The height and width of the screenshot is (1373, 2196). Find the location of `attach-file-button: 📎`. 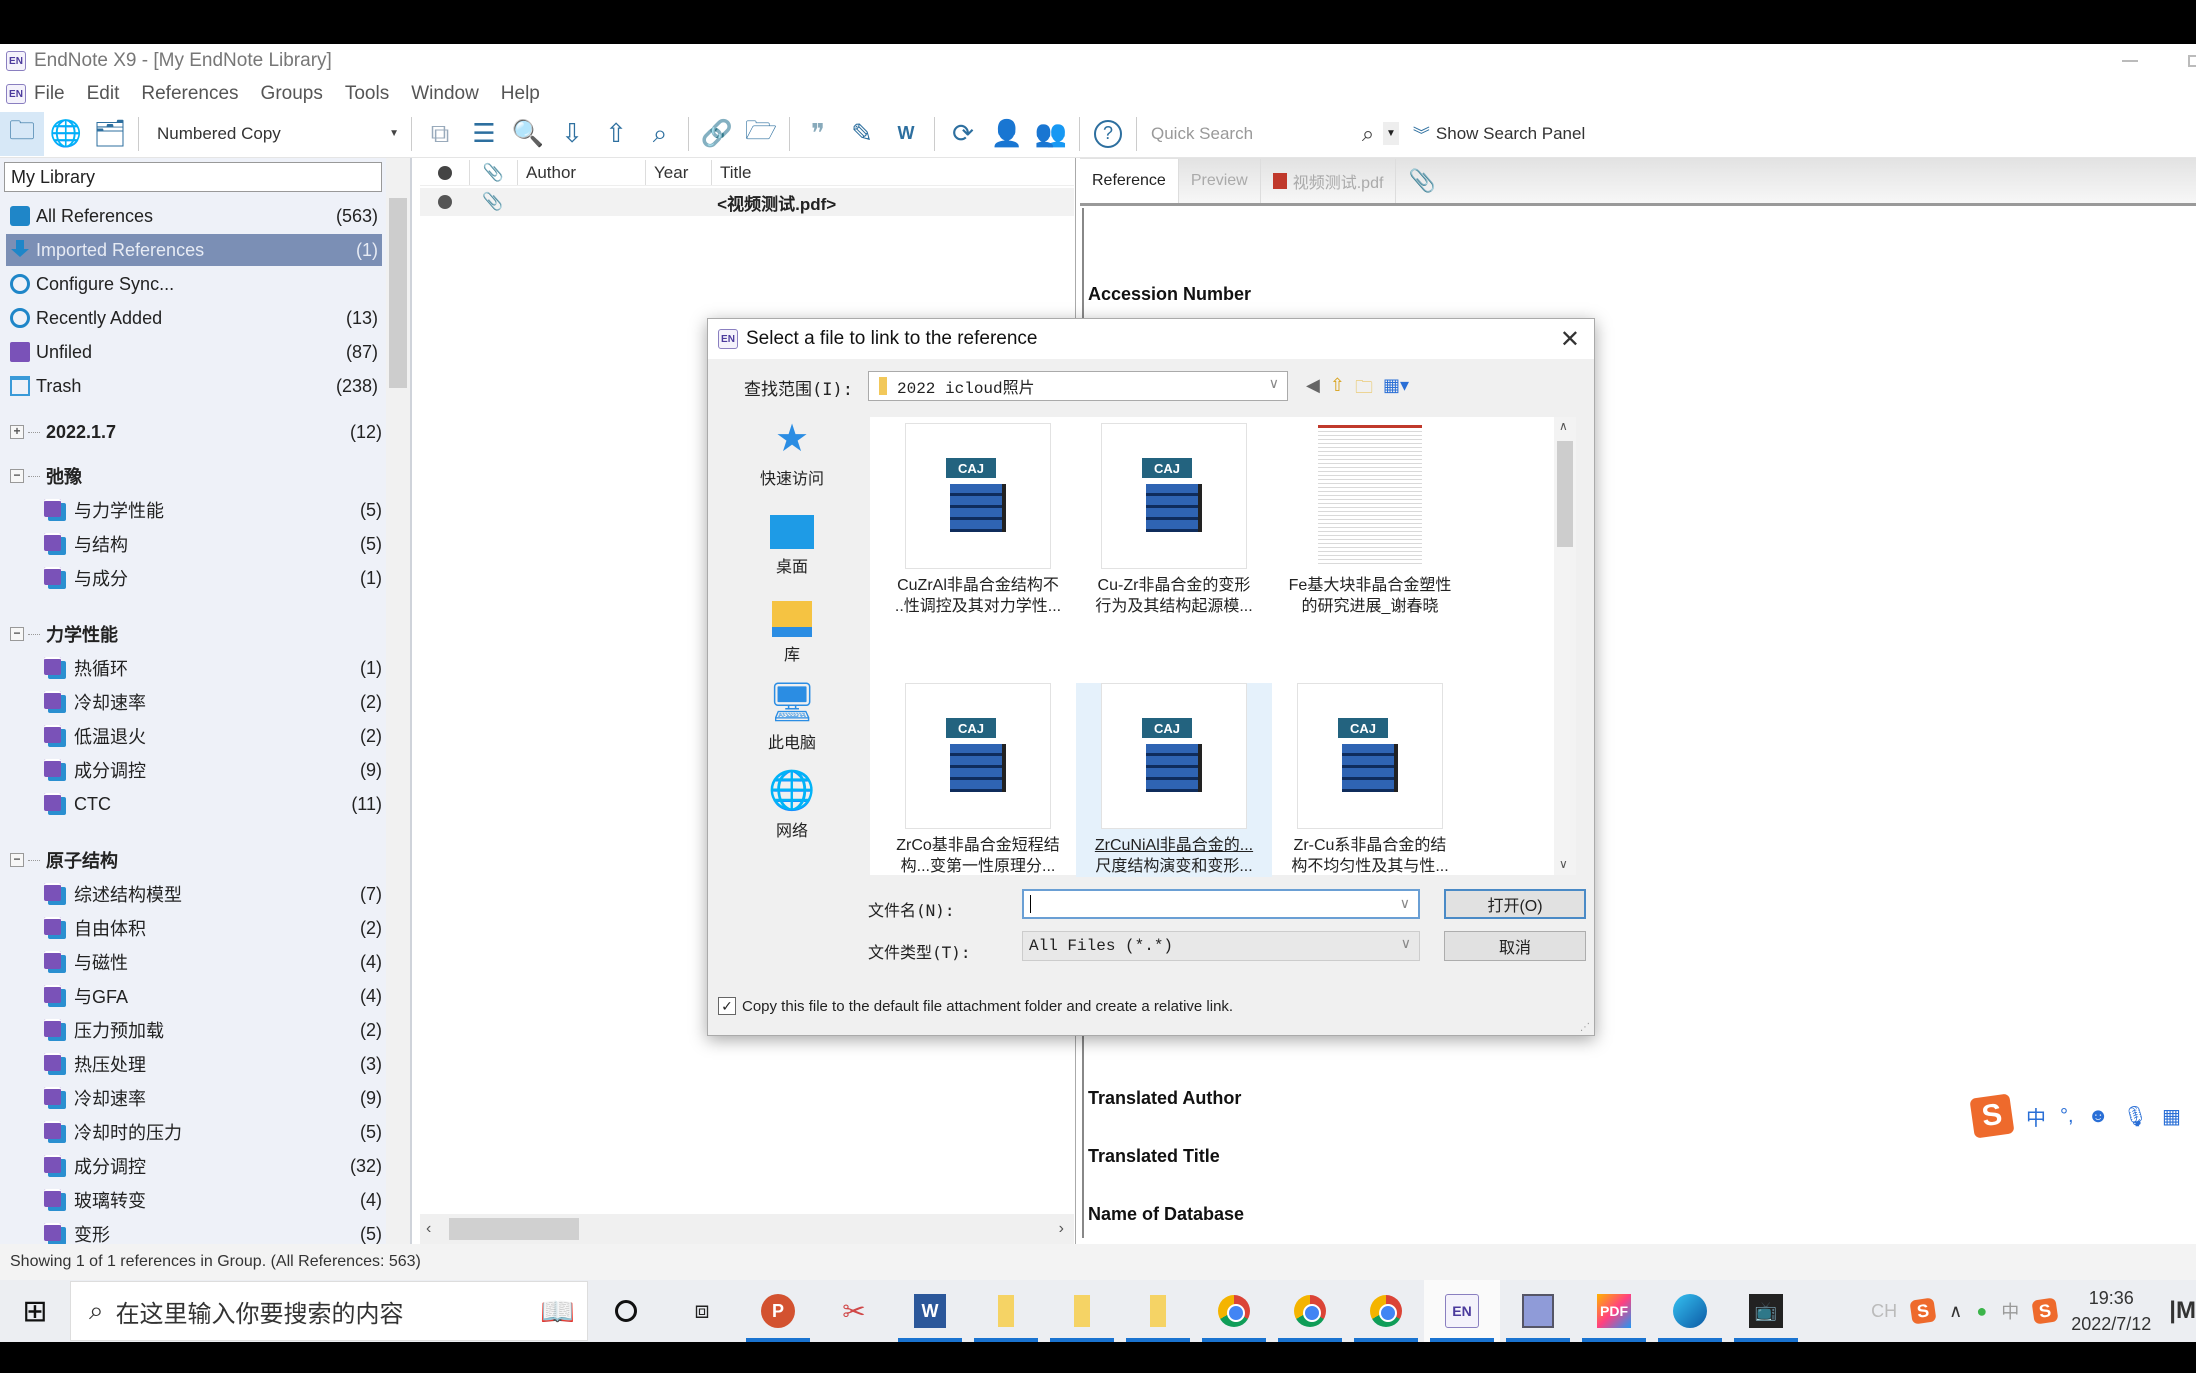

attach-file-button: 📎 is located at coordinates (1421, 181).